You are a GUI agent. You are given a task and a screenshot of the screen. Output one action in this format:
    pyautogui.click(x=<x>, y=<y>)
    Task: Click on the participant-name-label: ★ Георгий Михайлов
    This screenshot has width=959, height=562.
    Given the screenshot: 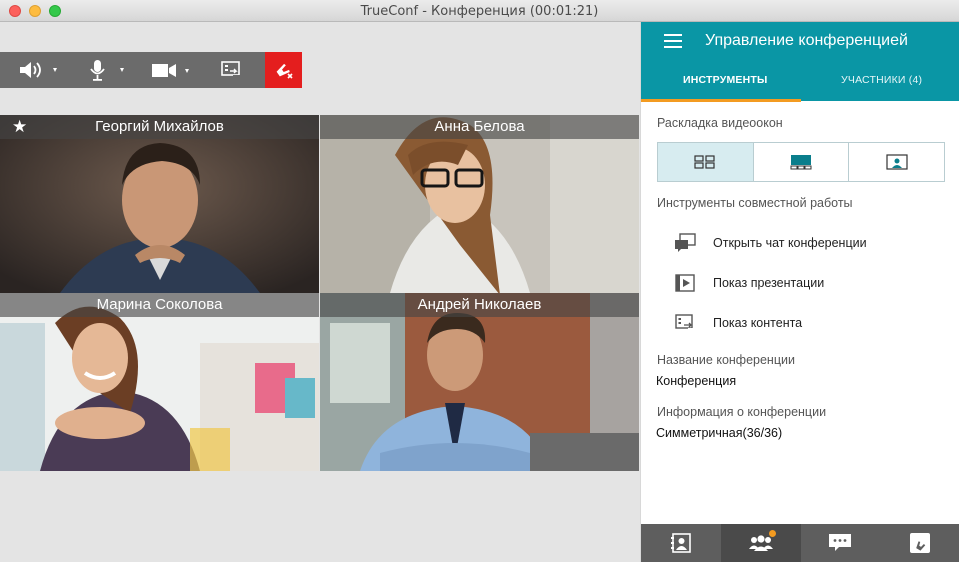 What is the action you would take?
    pyautogui.click(x=159, y=127)
    